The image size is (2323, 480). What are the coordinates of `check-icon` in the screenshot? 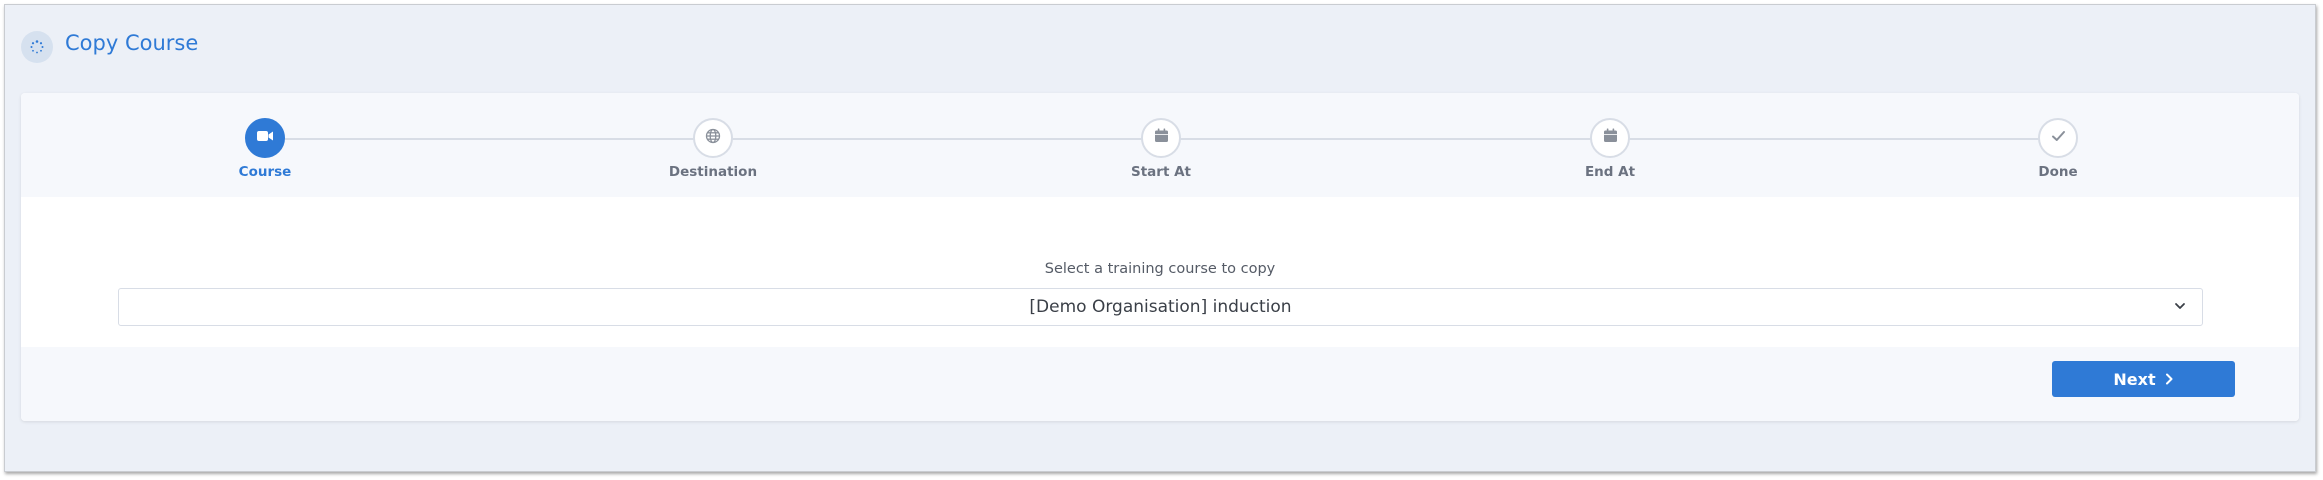 It's located at (2058, 138).